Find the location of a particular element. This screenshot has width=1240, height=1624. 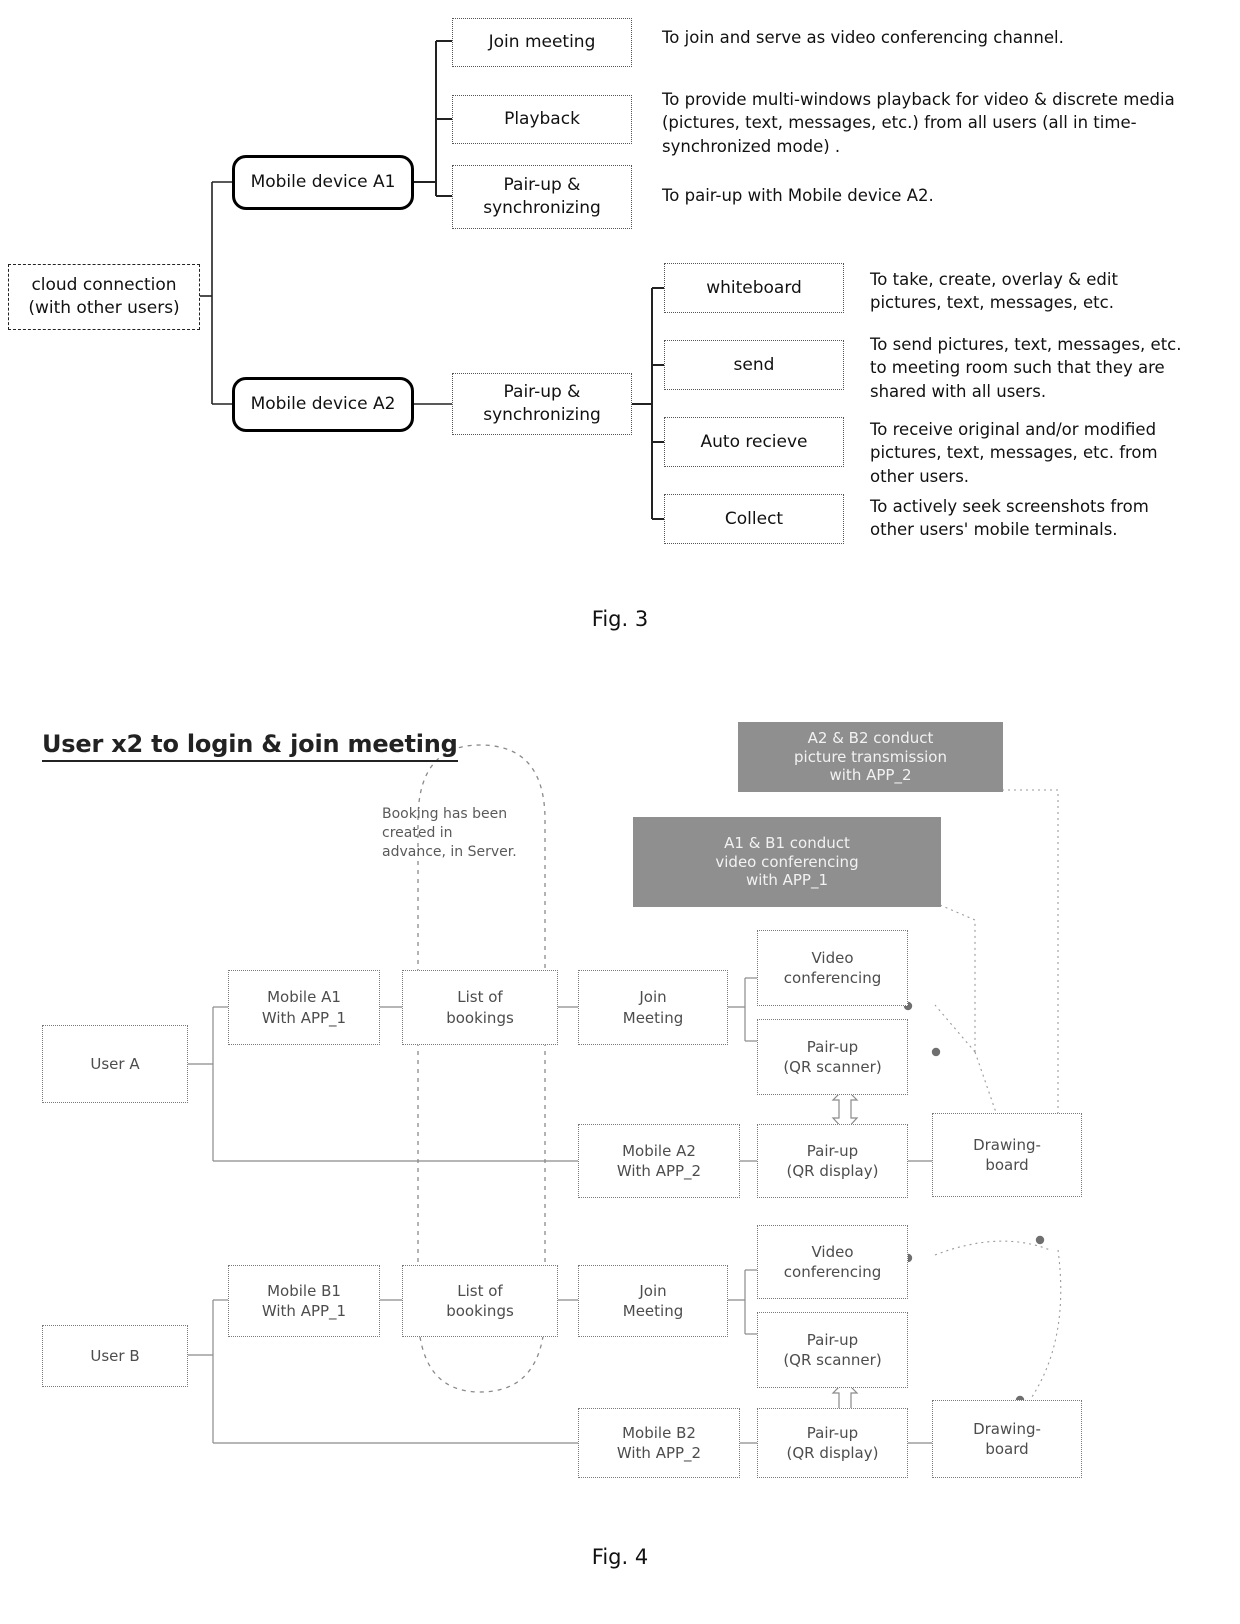

fig4-lane-a-mobile-a2: Mobile A2 With APP_2 is located at coordinates (659, 1161).